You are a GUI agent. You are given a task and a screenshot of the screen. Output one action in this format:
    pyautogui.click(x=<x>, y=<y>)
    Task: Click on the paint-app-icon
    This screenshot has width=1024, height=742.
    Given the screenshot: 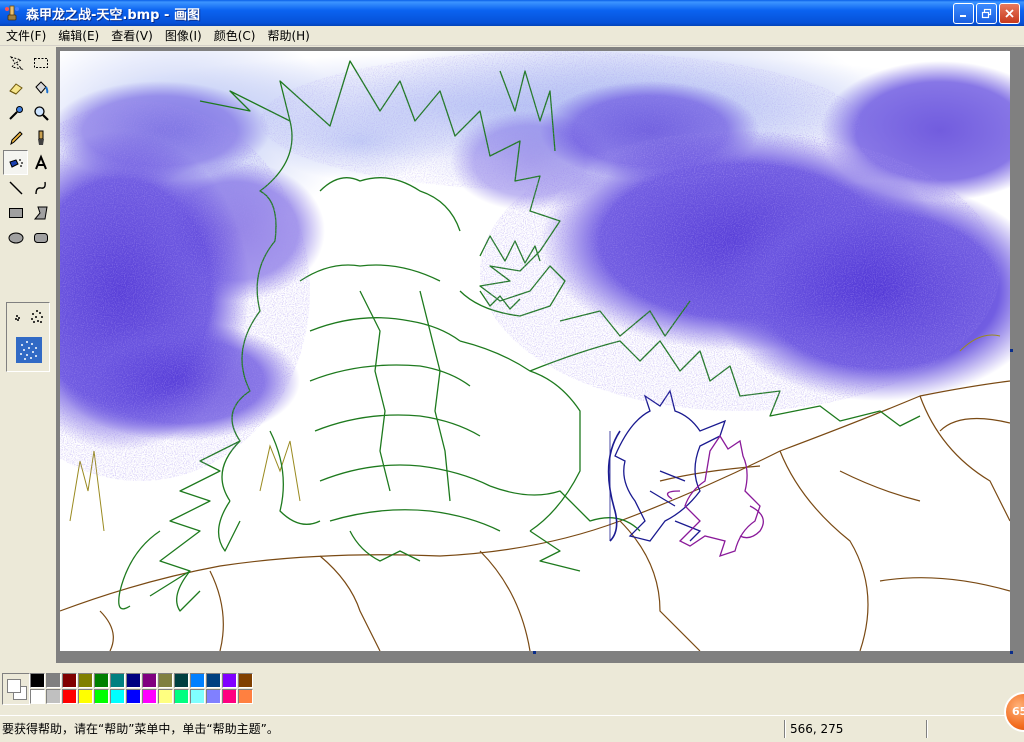 What is the action you would take?
    pyautogui.click(x=12, y=13)
    